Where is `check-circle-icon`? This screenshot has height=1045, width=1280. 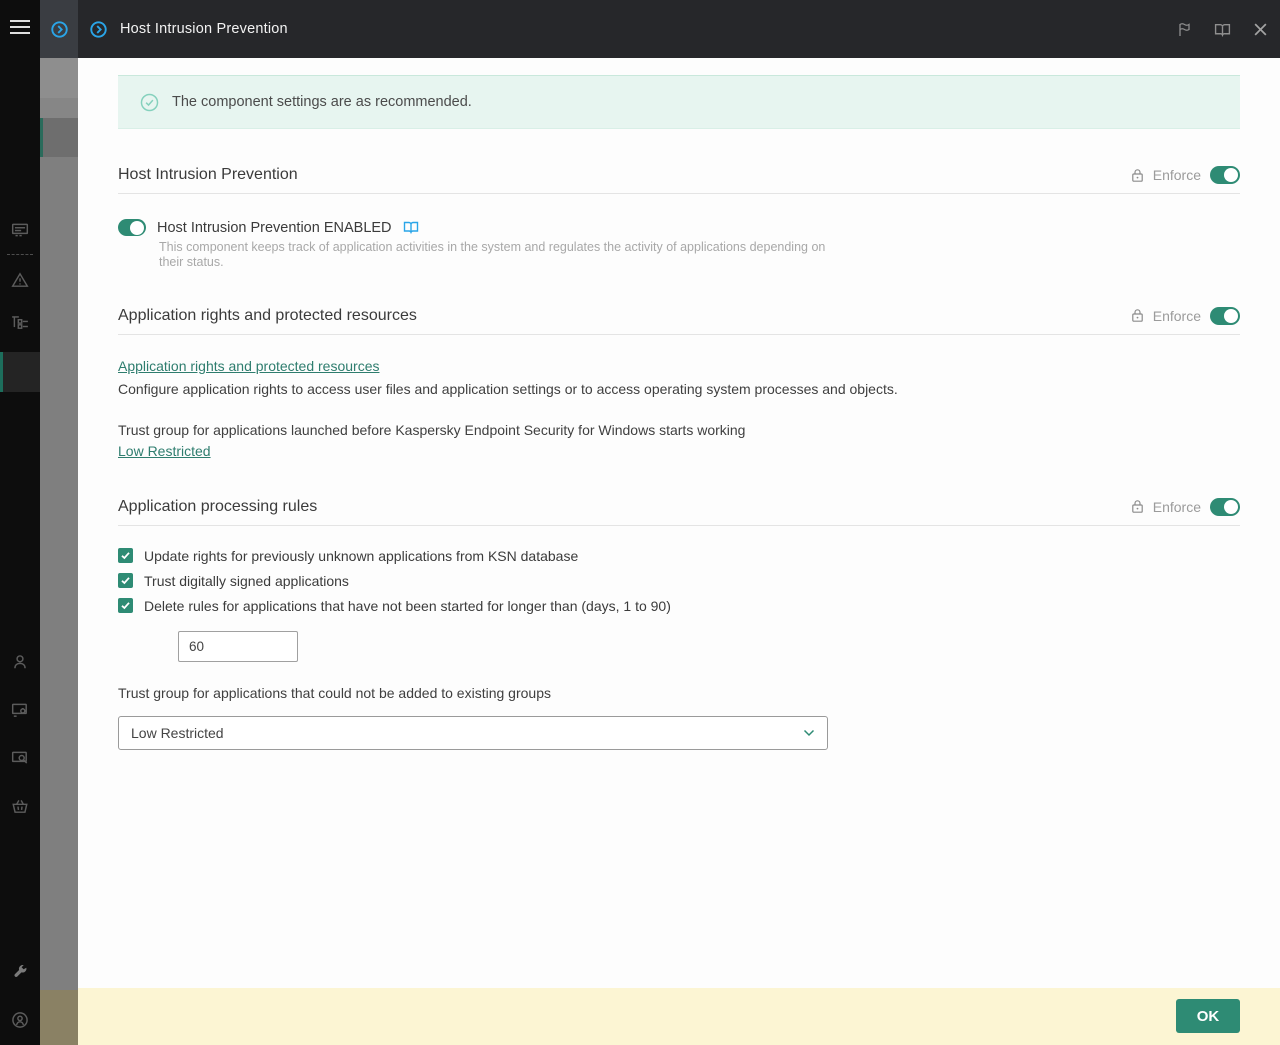 check-circle-icon is located at coordinates (149, 102).